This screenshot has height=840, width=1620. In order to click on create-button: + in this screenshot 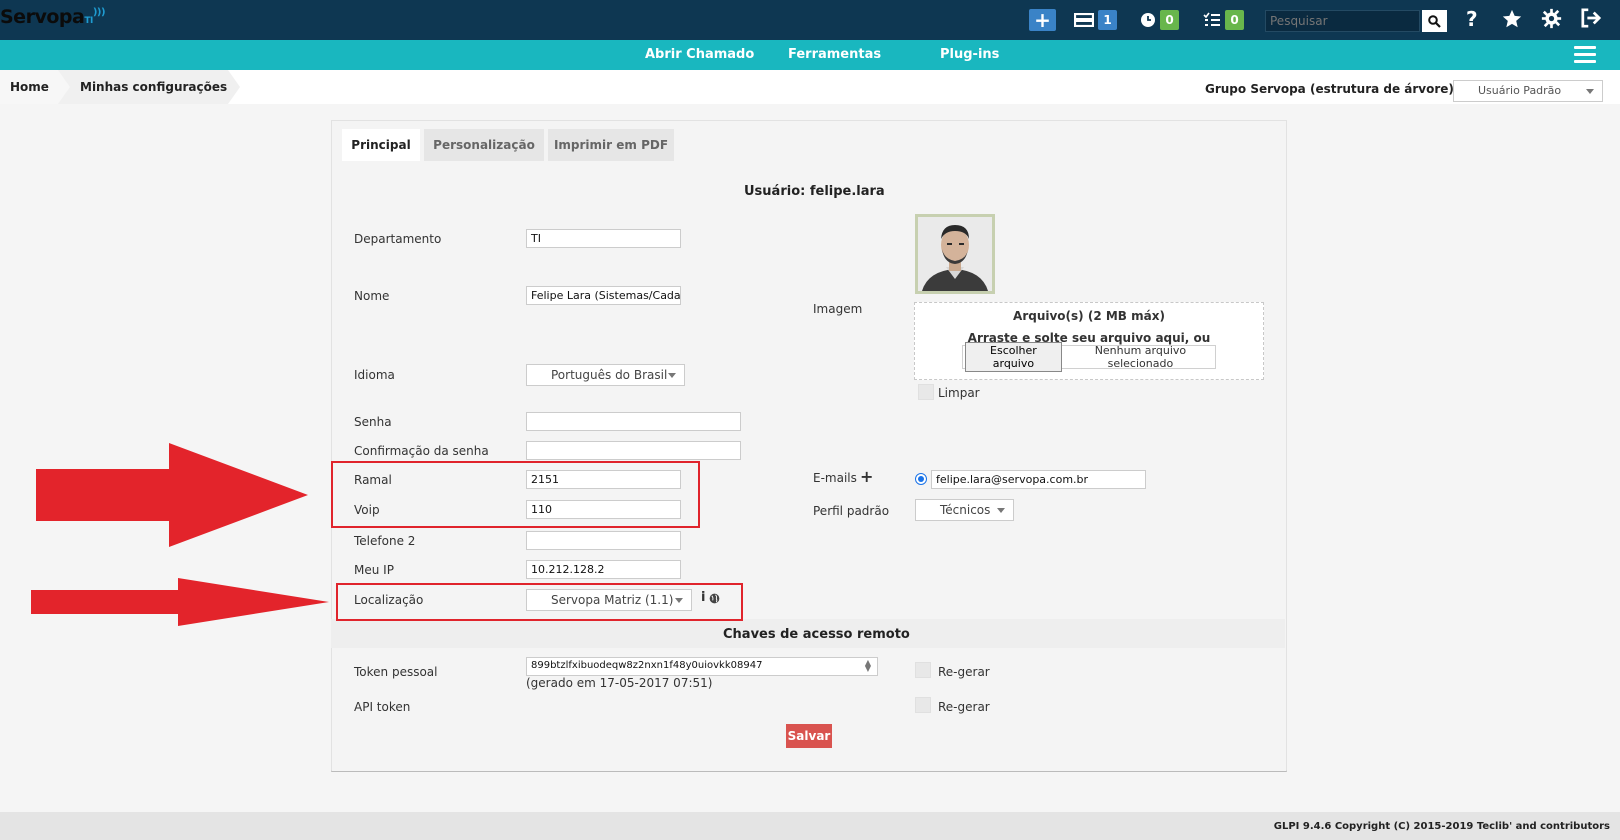, I will do `click(1042, 20)`.